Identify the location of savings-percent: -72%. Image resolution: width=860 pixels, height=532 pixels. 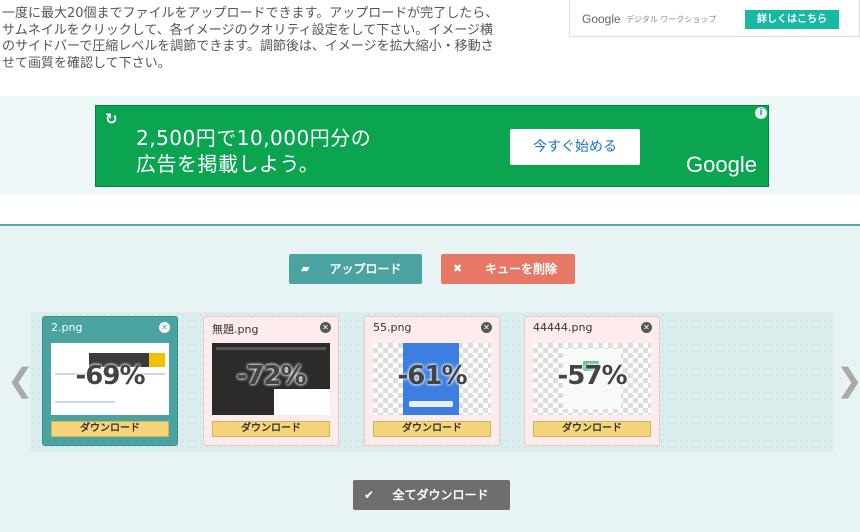
(271, 376).